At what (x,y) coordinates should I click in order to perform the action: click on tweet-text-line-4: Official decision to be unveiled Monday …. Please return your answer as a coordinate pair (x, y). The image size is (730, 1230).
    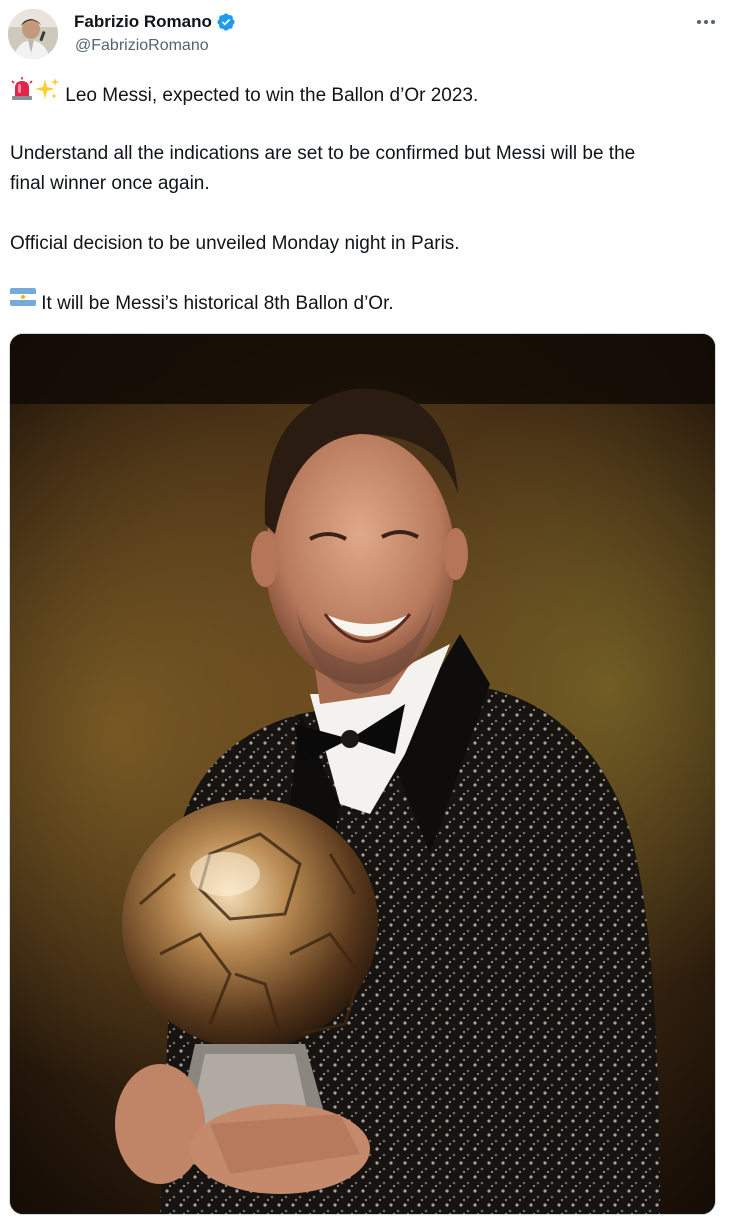
    Looking at the image, I should click on (235, 243).